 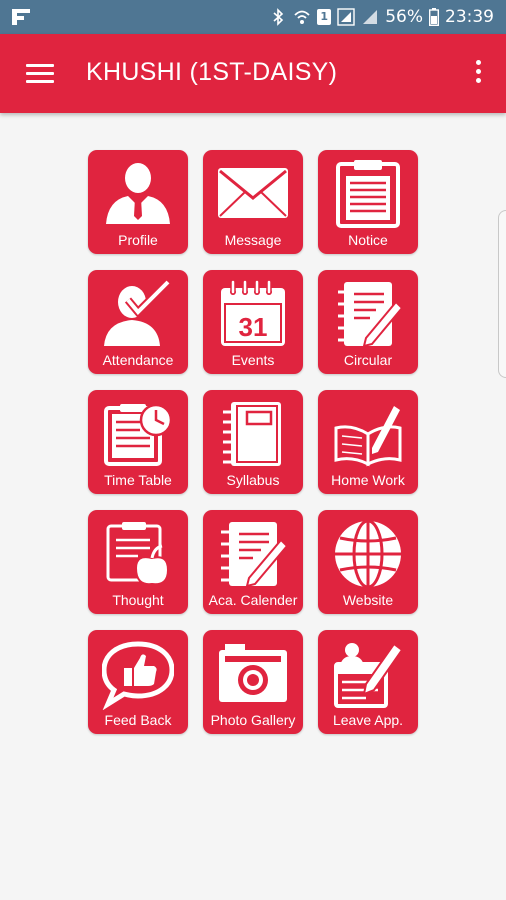 What do you see at coordinates (138, 600) in the screenshot?
I see `tile-label: Thought` at bounding box center [138, 600].